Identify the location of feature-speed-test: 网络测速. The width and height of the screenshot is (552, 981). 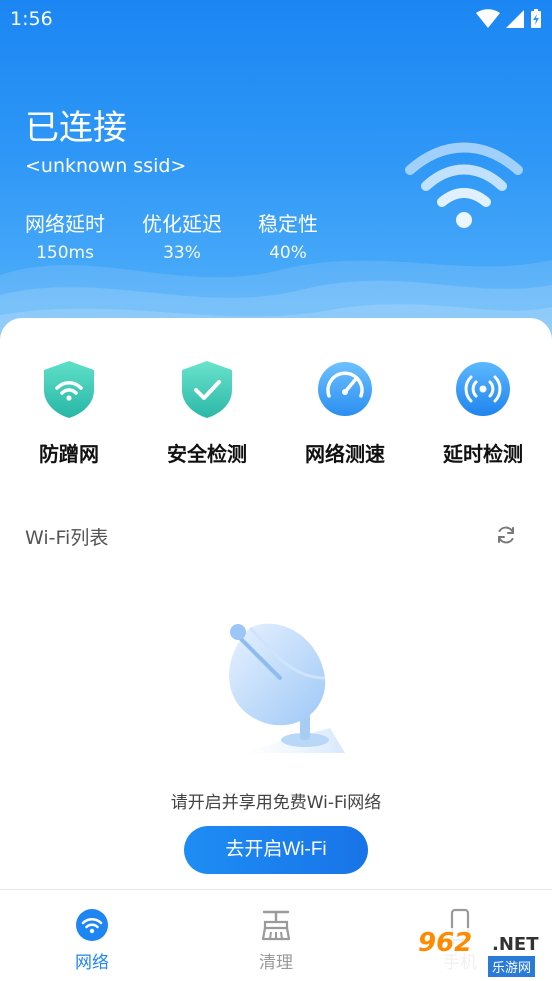
(345, 412).